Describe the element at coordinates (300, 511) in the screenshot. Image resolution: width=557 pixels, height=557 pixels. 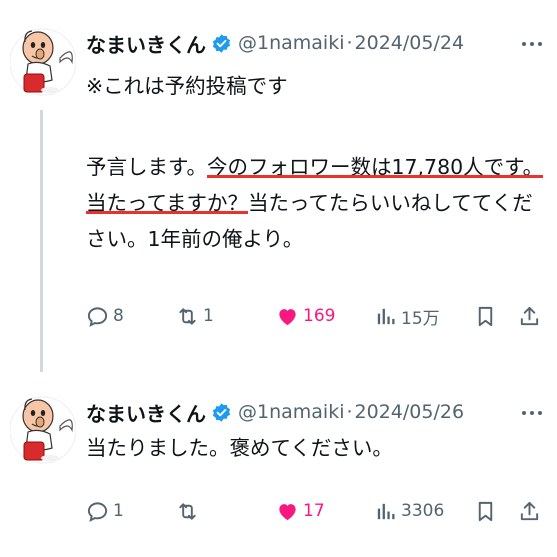
I see `like-button: 17` at that location.